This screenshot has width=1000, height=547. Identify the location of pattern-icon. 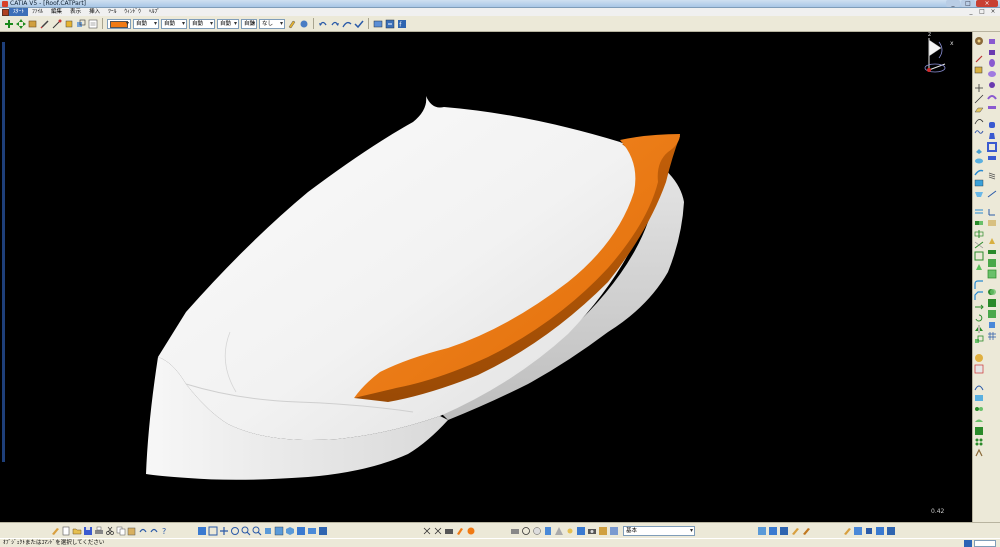
(979, 442).